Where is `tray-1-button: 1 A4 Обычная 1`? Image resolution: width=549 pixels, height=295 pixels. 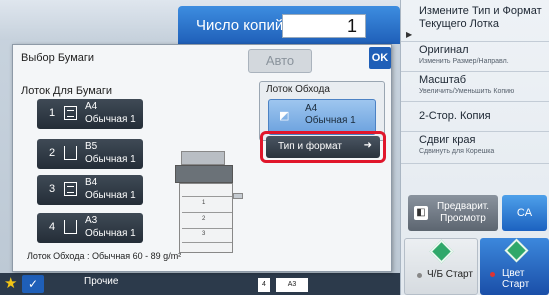
tray-1-button: 1 A4 Обычная 1 is located at coordinates (90, 114).